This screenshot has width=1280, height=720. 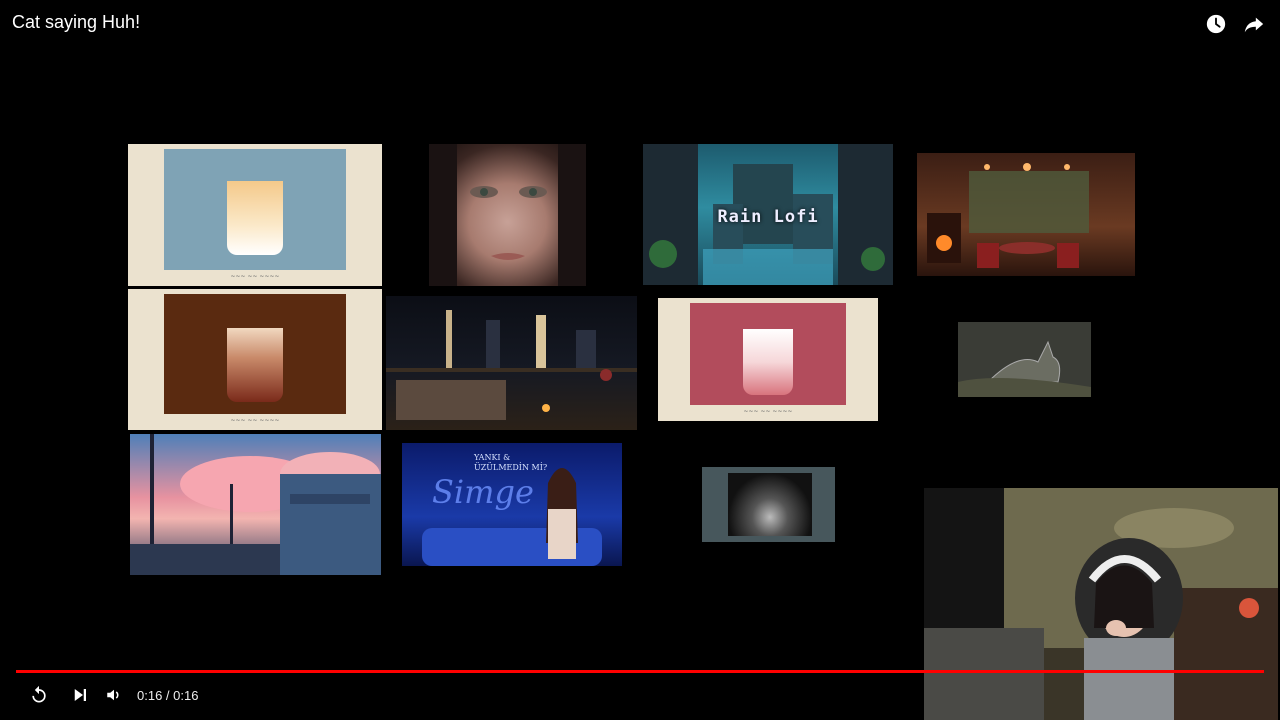 I want to click on volume-button, so click(x=114, y=695).